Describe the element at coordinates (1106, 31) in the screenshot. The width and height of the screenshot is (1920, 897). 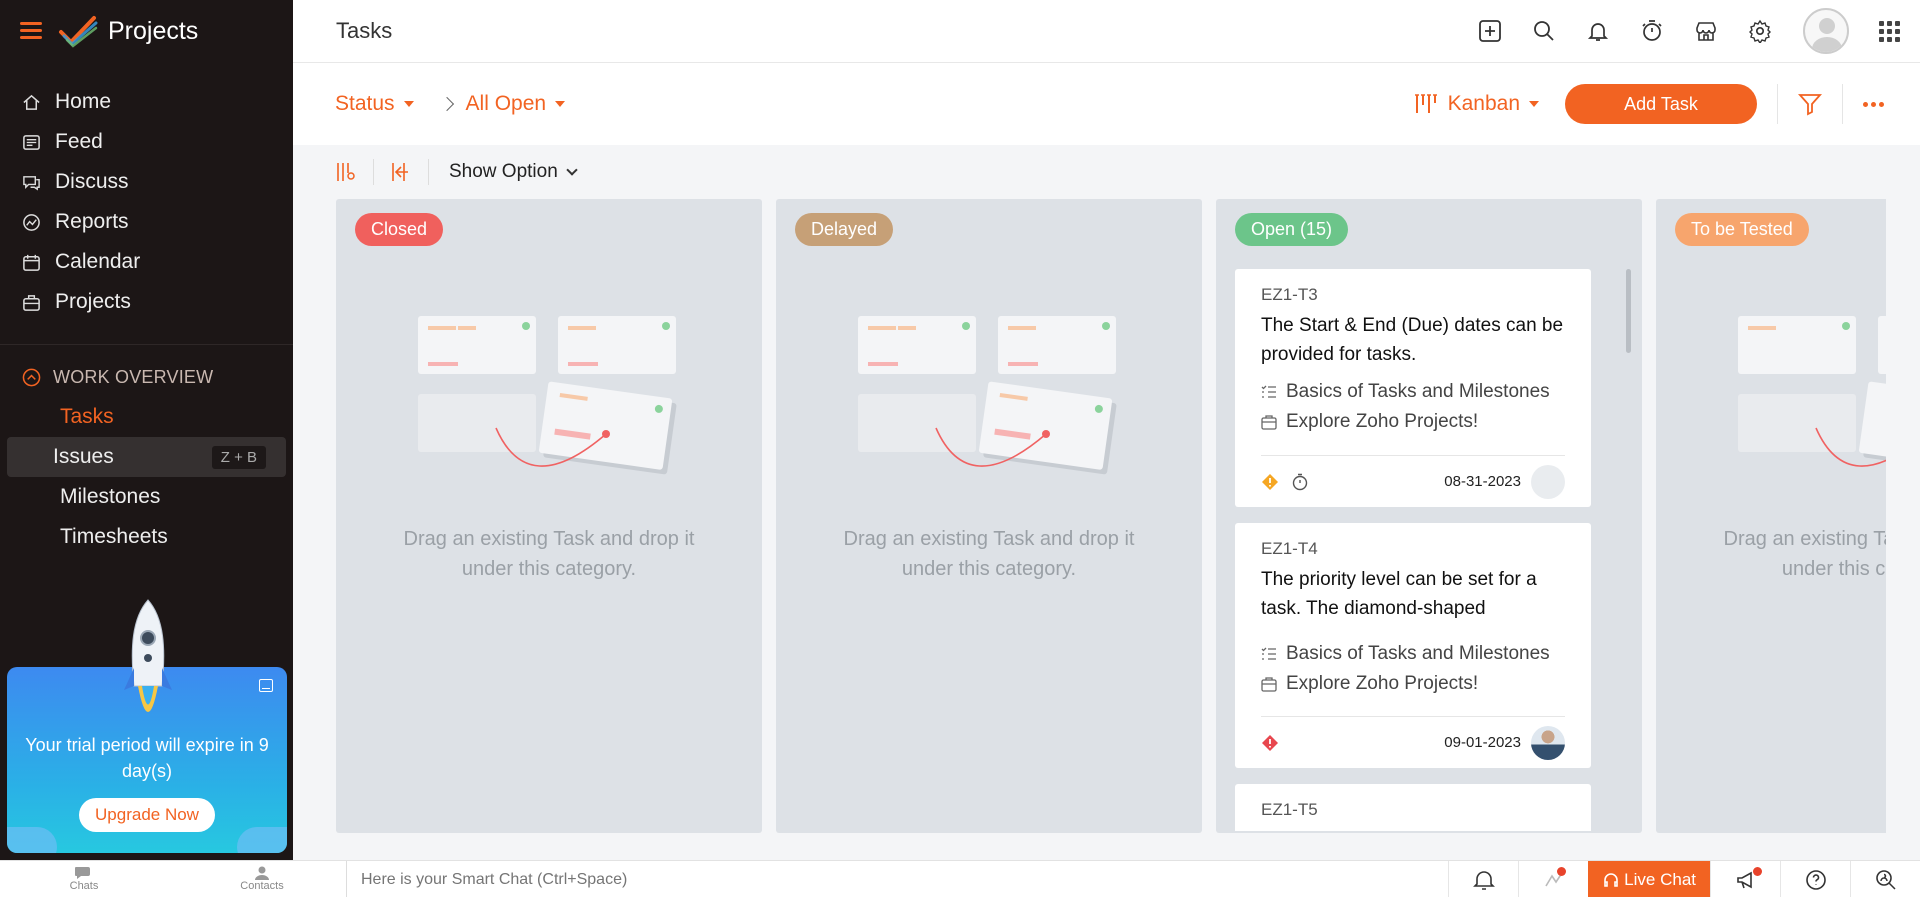
I see `top-bar: Tasks` at that location.